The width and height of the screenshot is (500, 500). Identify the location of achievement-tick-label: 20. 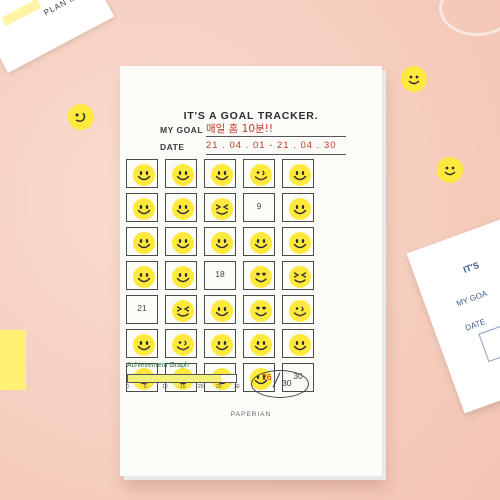
(201, 387).